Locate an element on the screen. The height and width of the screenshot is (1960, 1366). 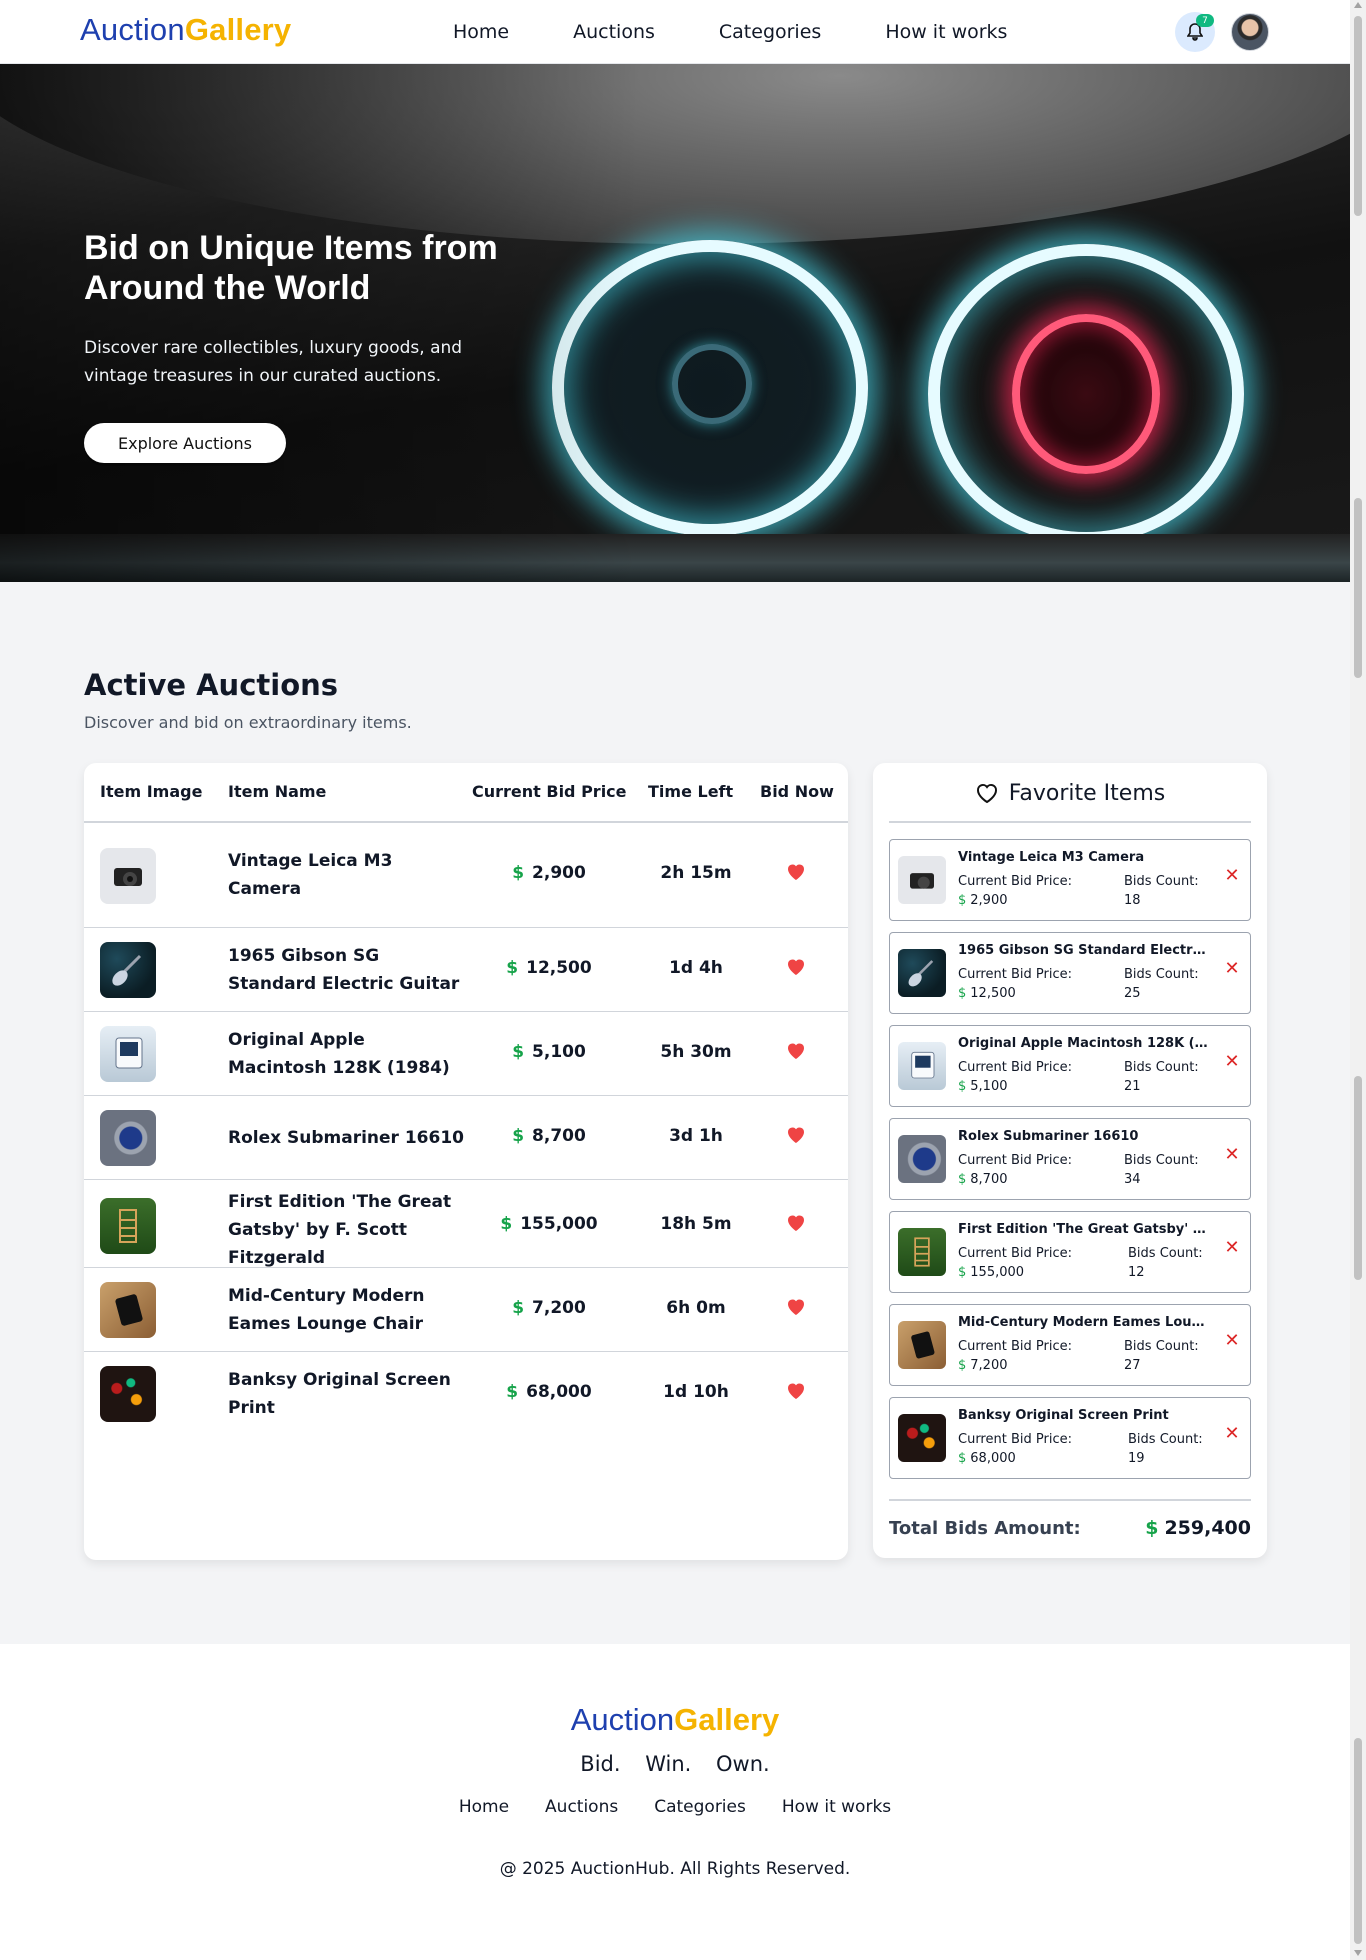
favorite-price-value: $5,100 is located at coordinates (983, 1086).